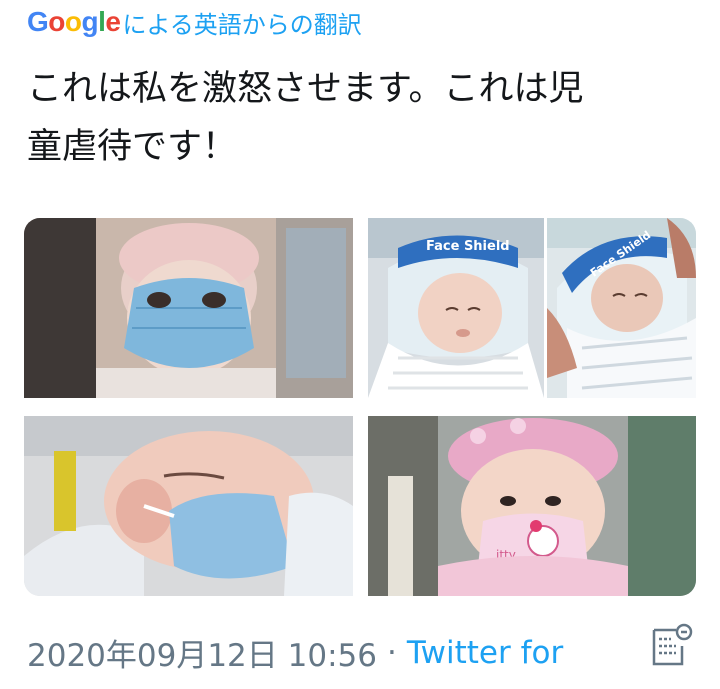 The width and height of the screenshot is (720, 689). I want to click on tweet-text-line: これは私を激怒させます。これは児, so click(305, 89).